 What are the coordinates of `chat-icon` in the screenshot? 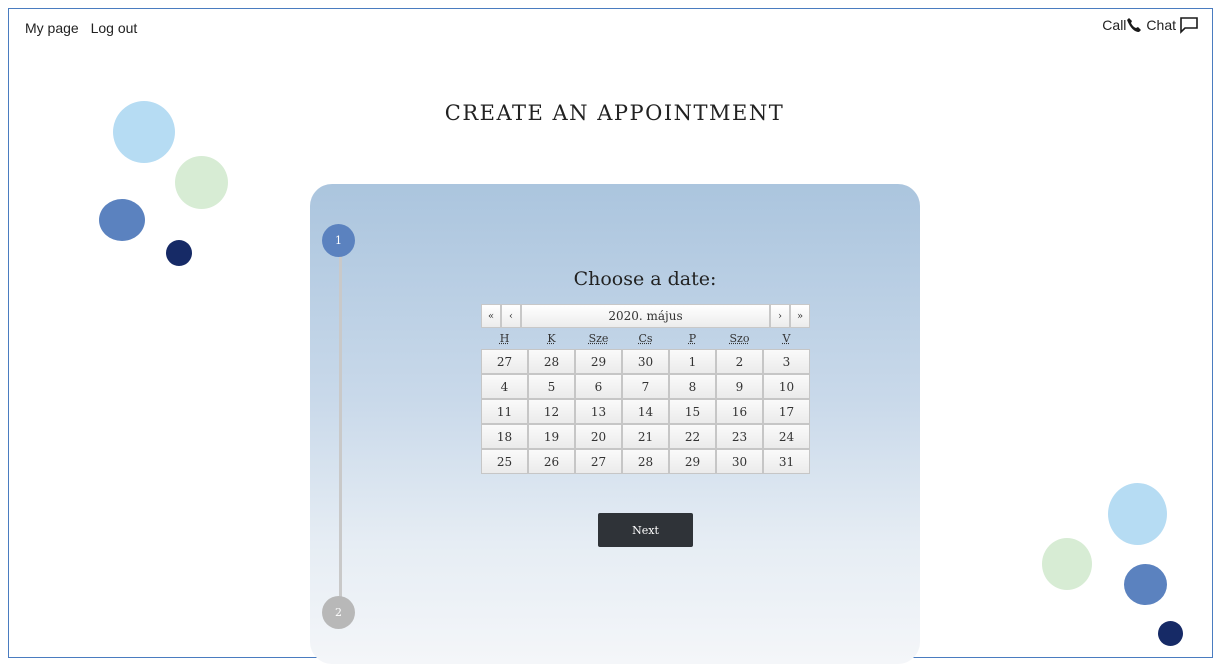 It's located at (1189, 25).